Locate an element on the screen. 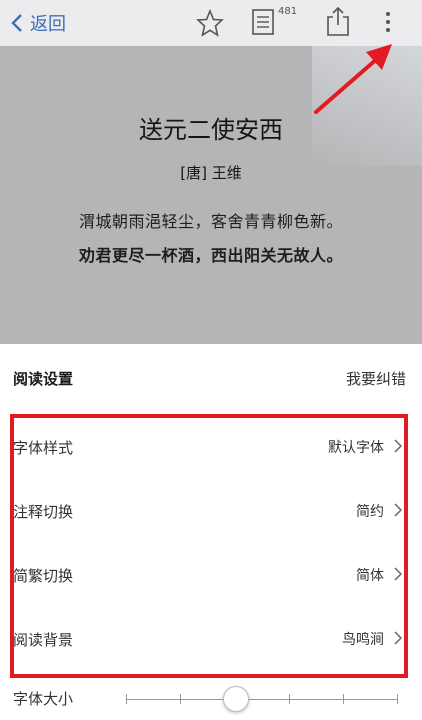 The width and height of the screenshot is (422, 720). more-icon is located at coordinates (388, 22).